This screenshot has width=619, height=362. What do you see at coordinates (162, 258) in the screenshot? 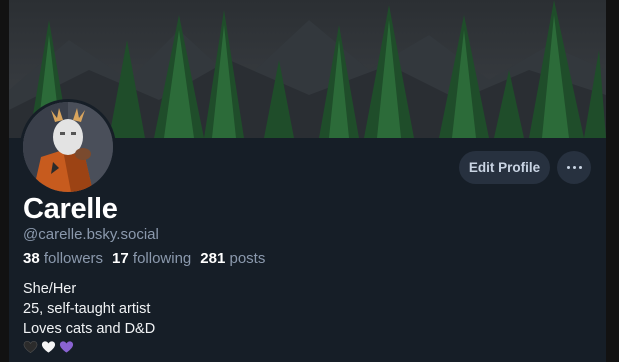
I see `following-label: following` at bounding box center [162, 258].